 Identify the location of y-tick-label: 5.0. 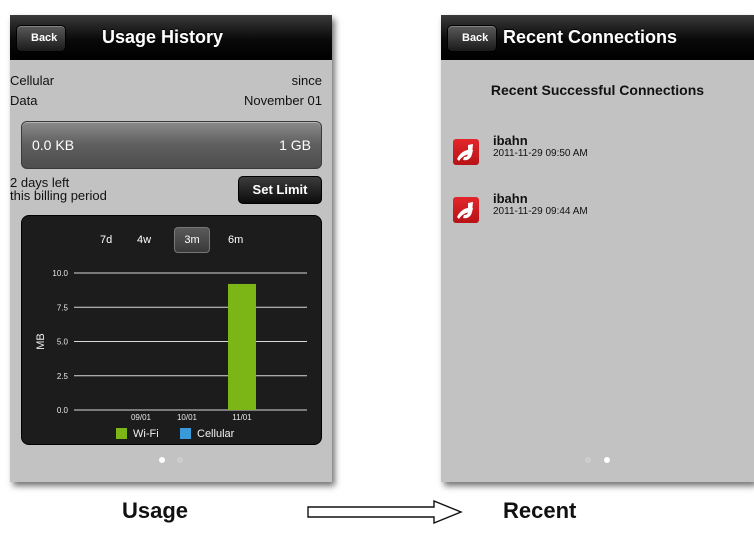
(63, 342).